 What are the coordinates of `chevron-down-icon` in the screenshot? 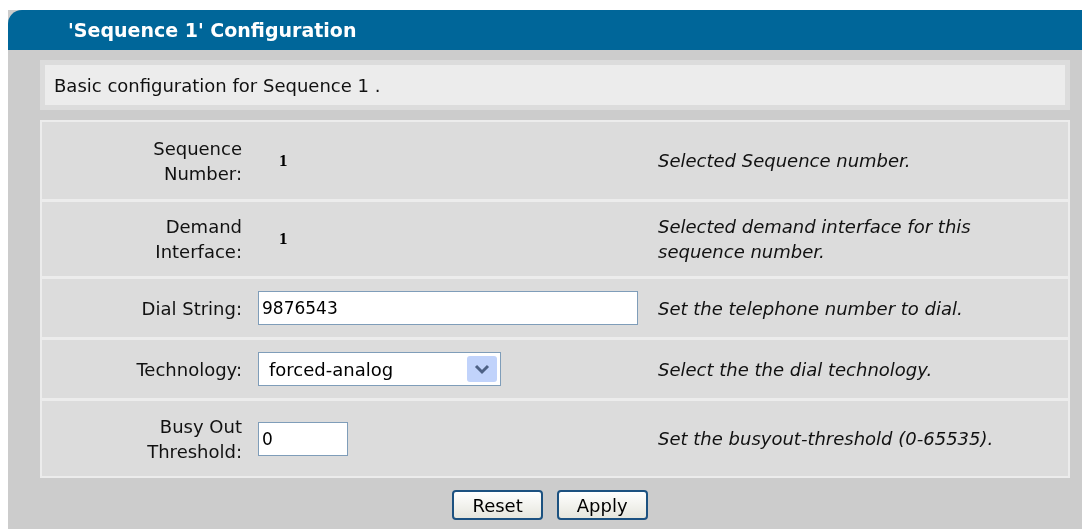 It's located at (482, 369).